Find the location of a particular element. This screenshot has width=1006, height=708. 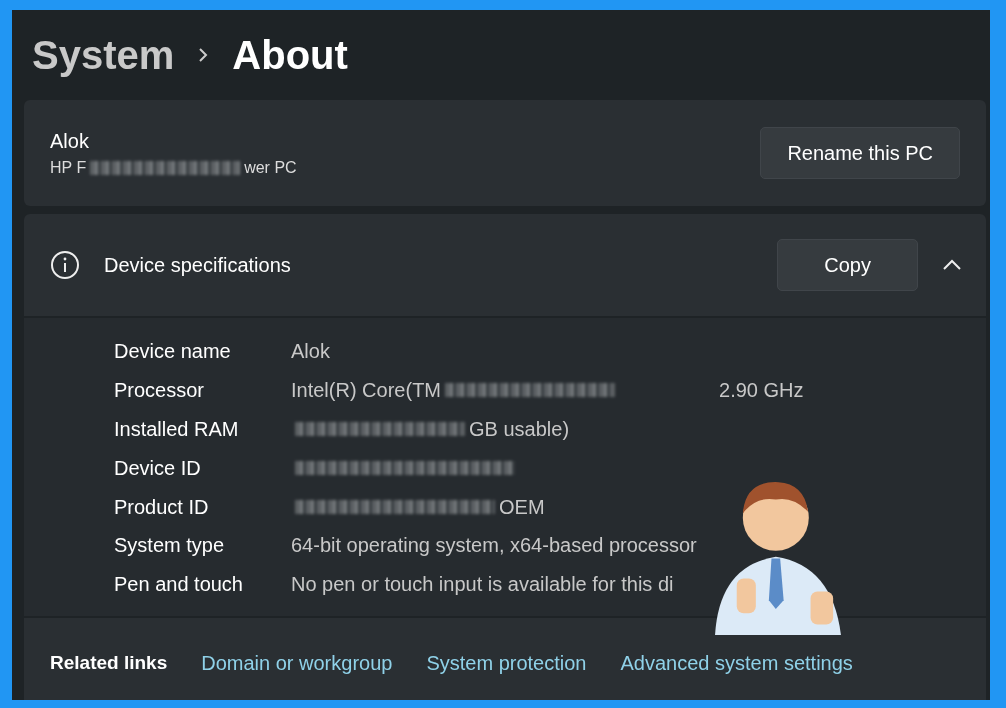

value-text: HP F is located at coordinates (68, 168).